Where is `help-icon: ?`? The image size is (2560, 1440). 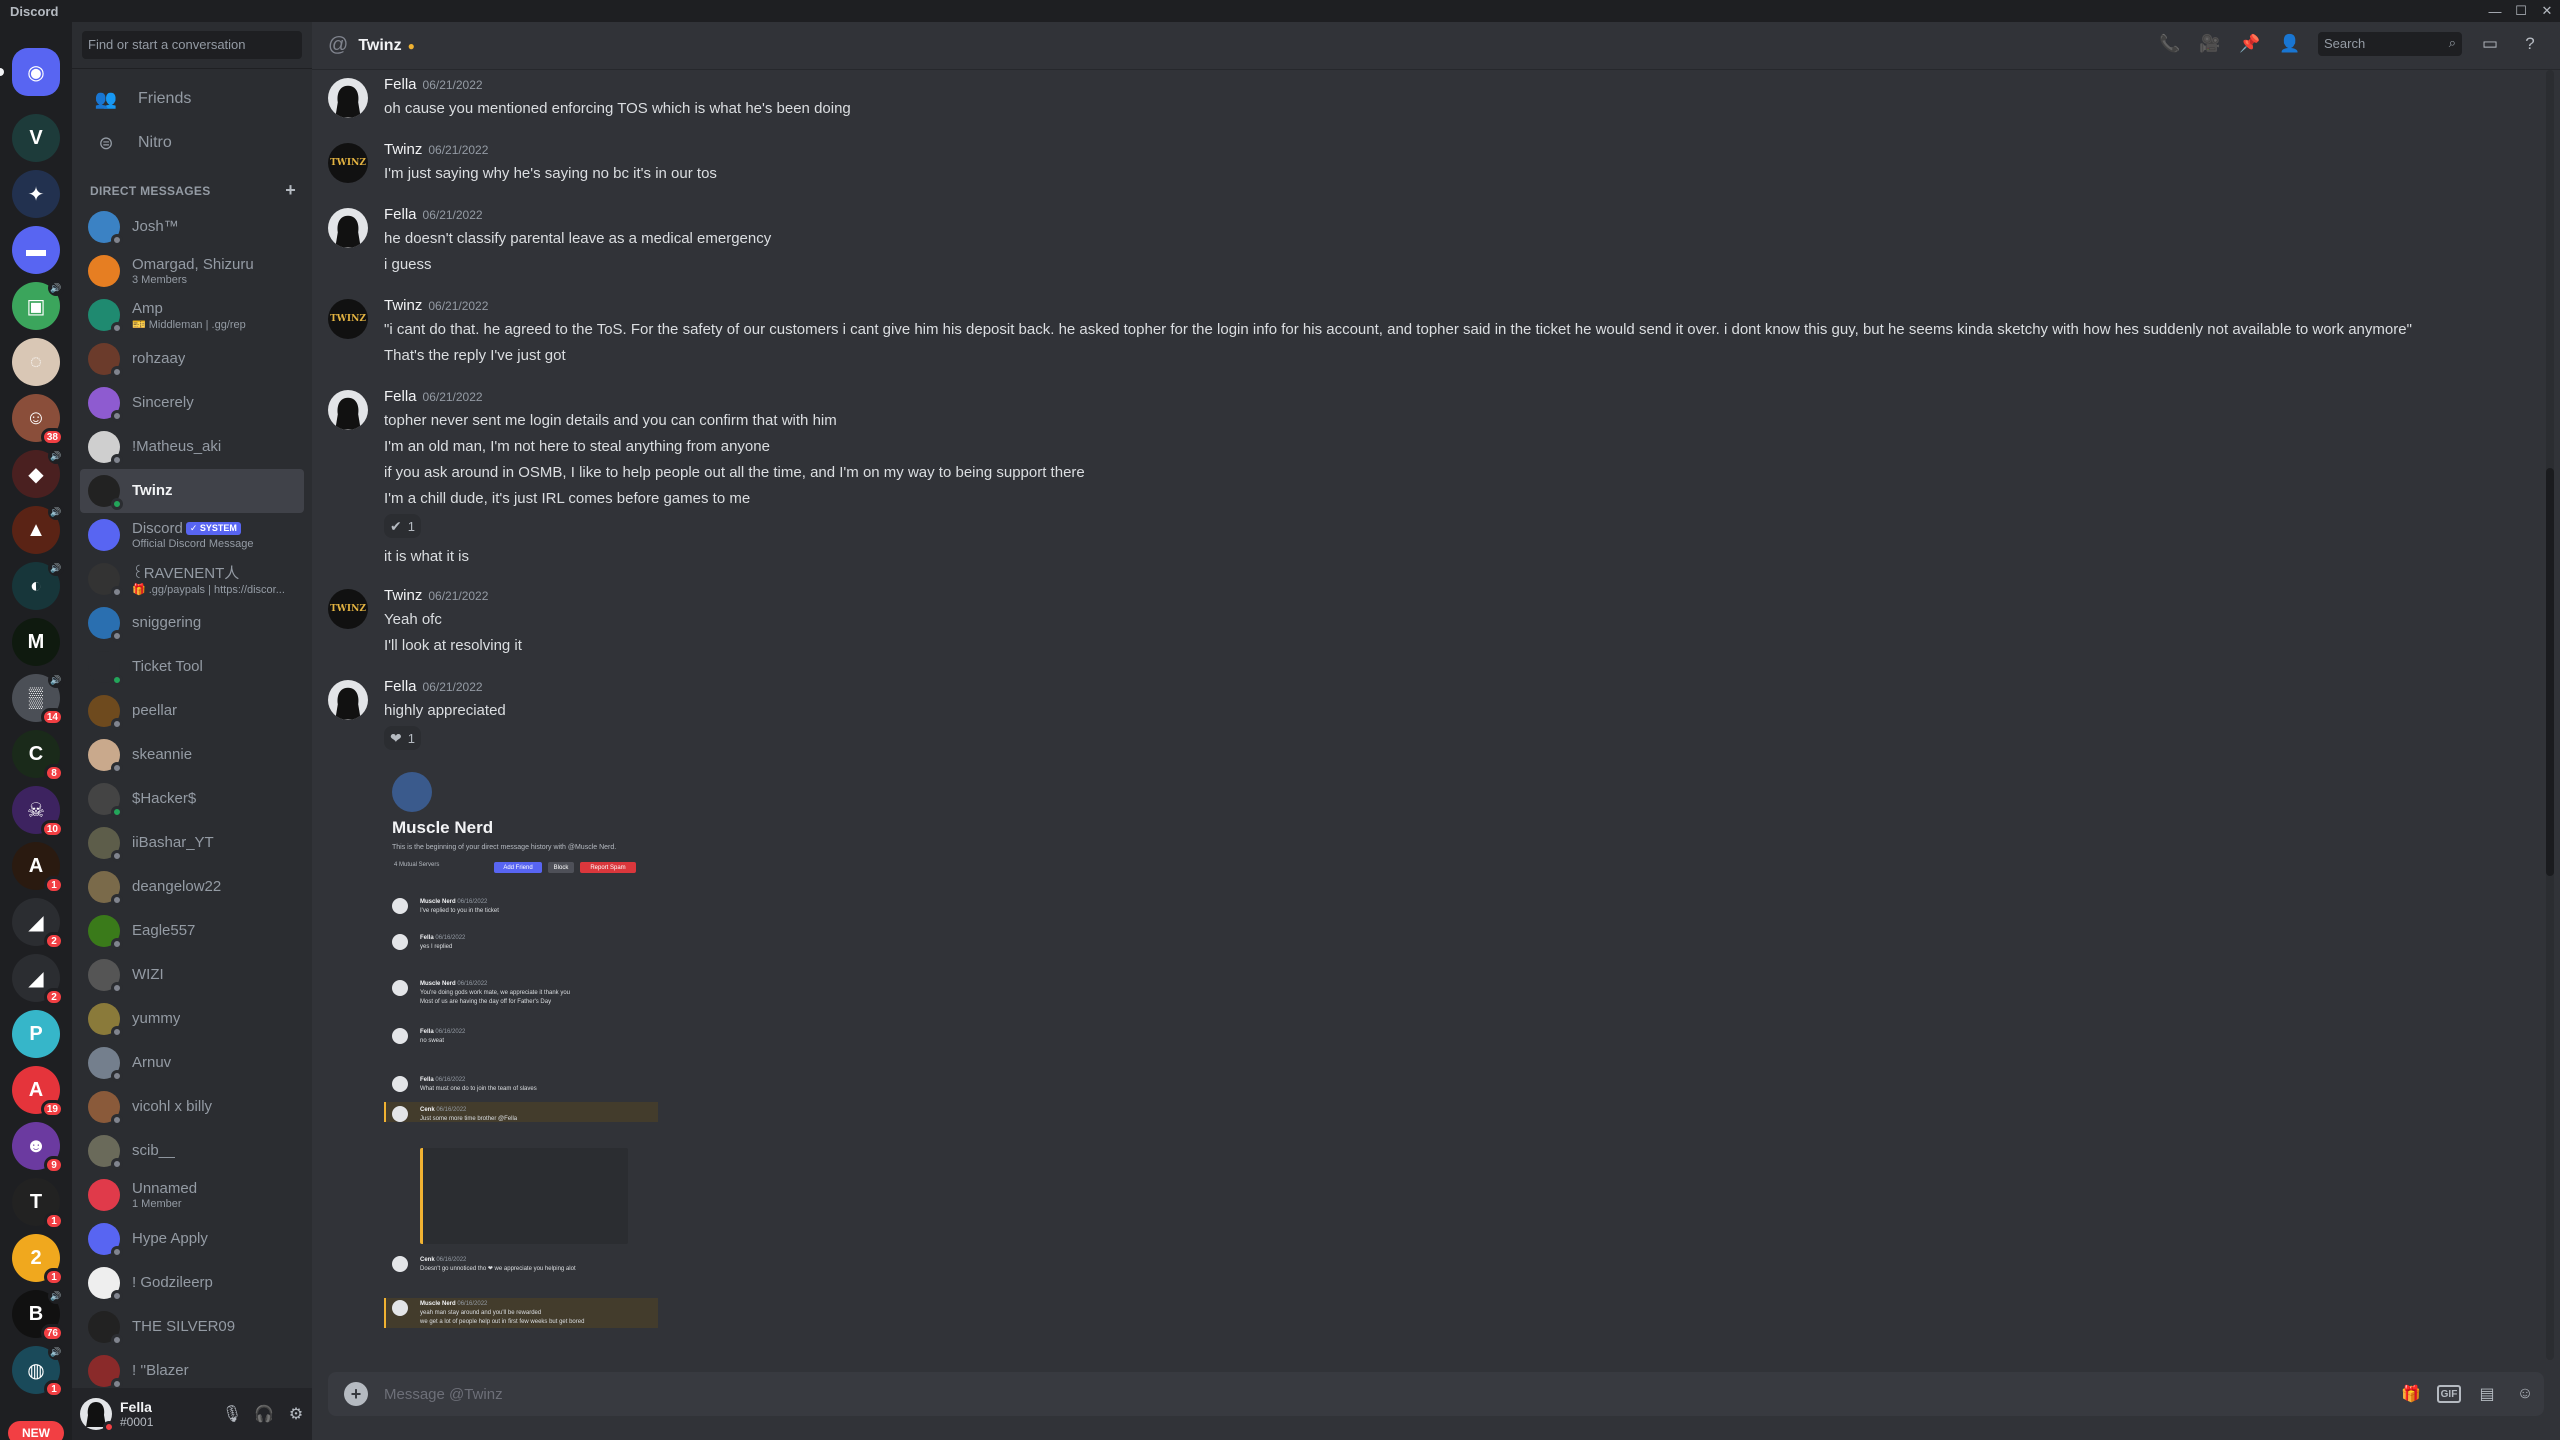
help-icon: ? is located at coordinates (2530, 44).